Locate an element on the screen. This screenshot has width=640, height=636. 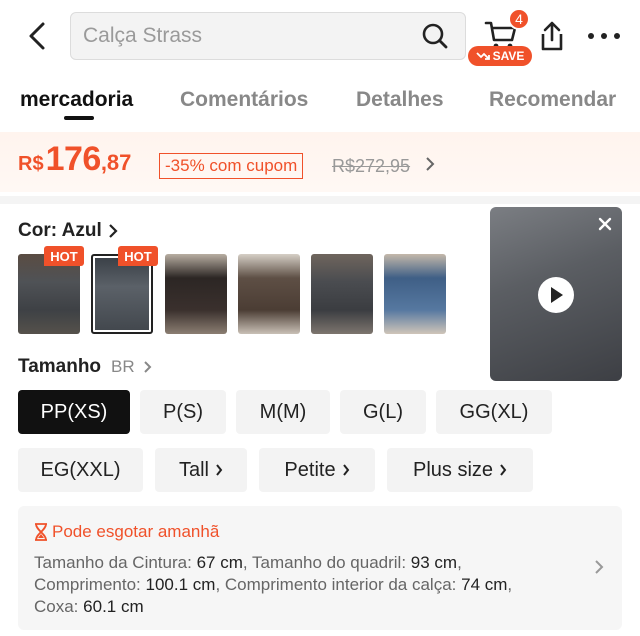
price-integer: 176 is located at coordinates (73, 159).